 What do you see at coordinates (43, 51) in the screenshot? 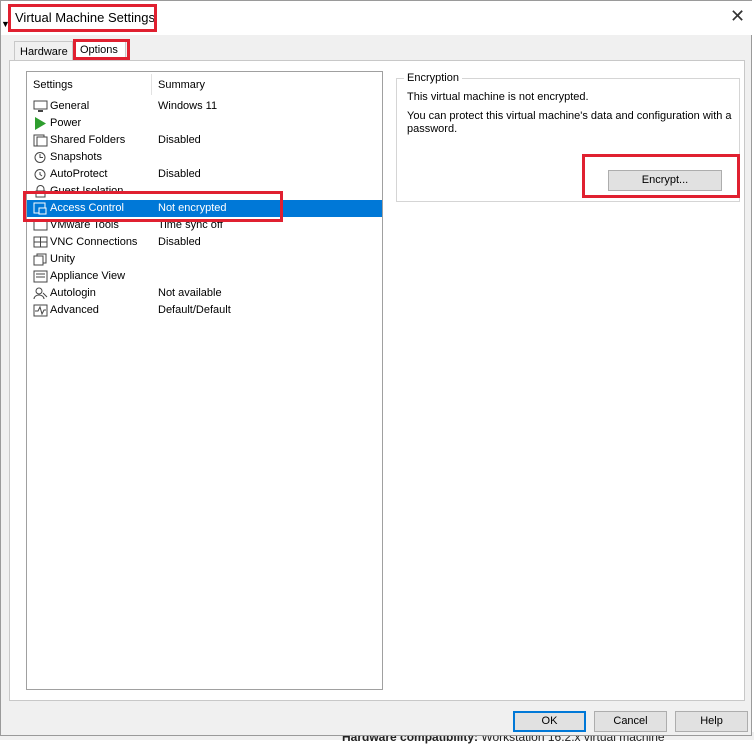
I see `tab-hardware: Hardware` at bounding box center [43, 51].